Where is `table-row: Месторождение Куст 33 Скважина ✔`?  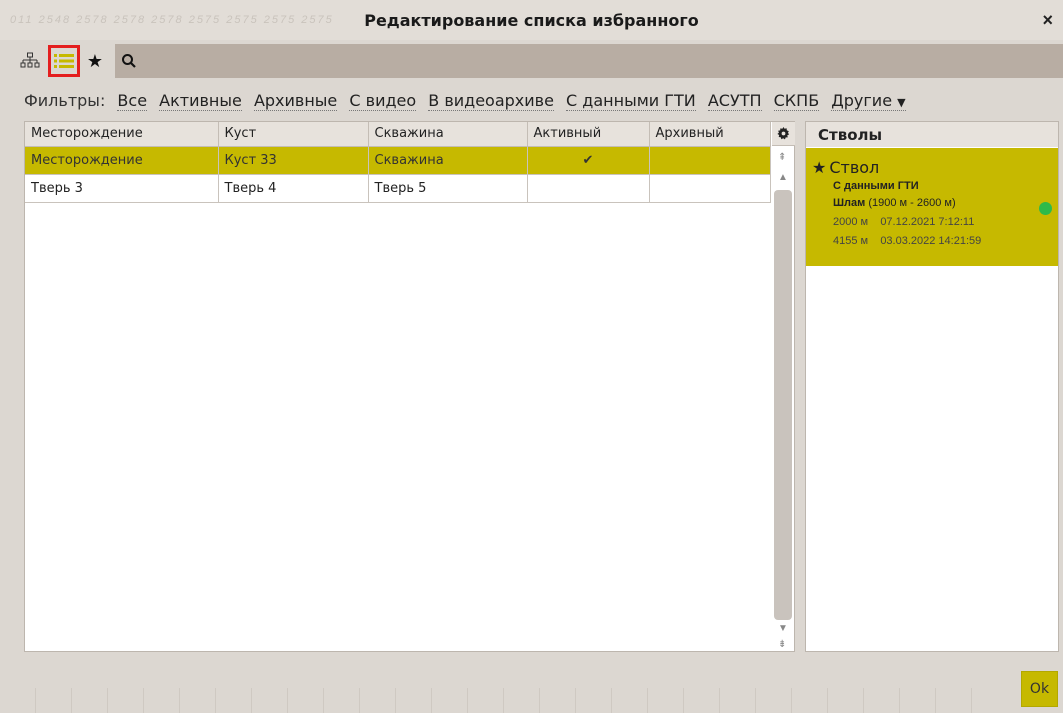 table-row: Месторождение Куст 33 Скважина ✔ is located at coordinates (398, 160).